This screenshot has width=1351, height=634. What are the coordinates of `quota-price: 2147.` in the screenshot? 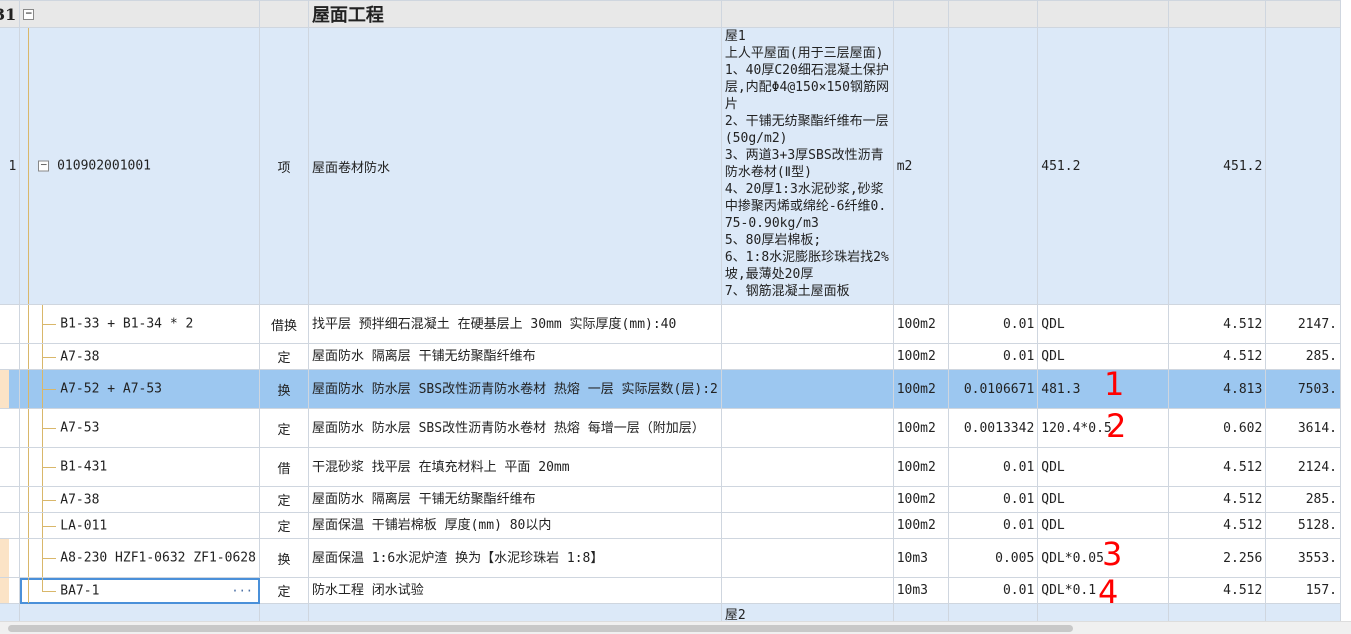 It's located at (1303, 324).